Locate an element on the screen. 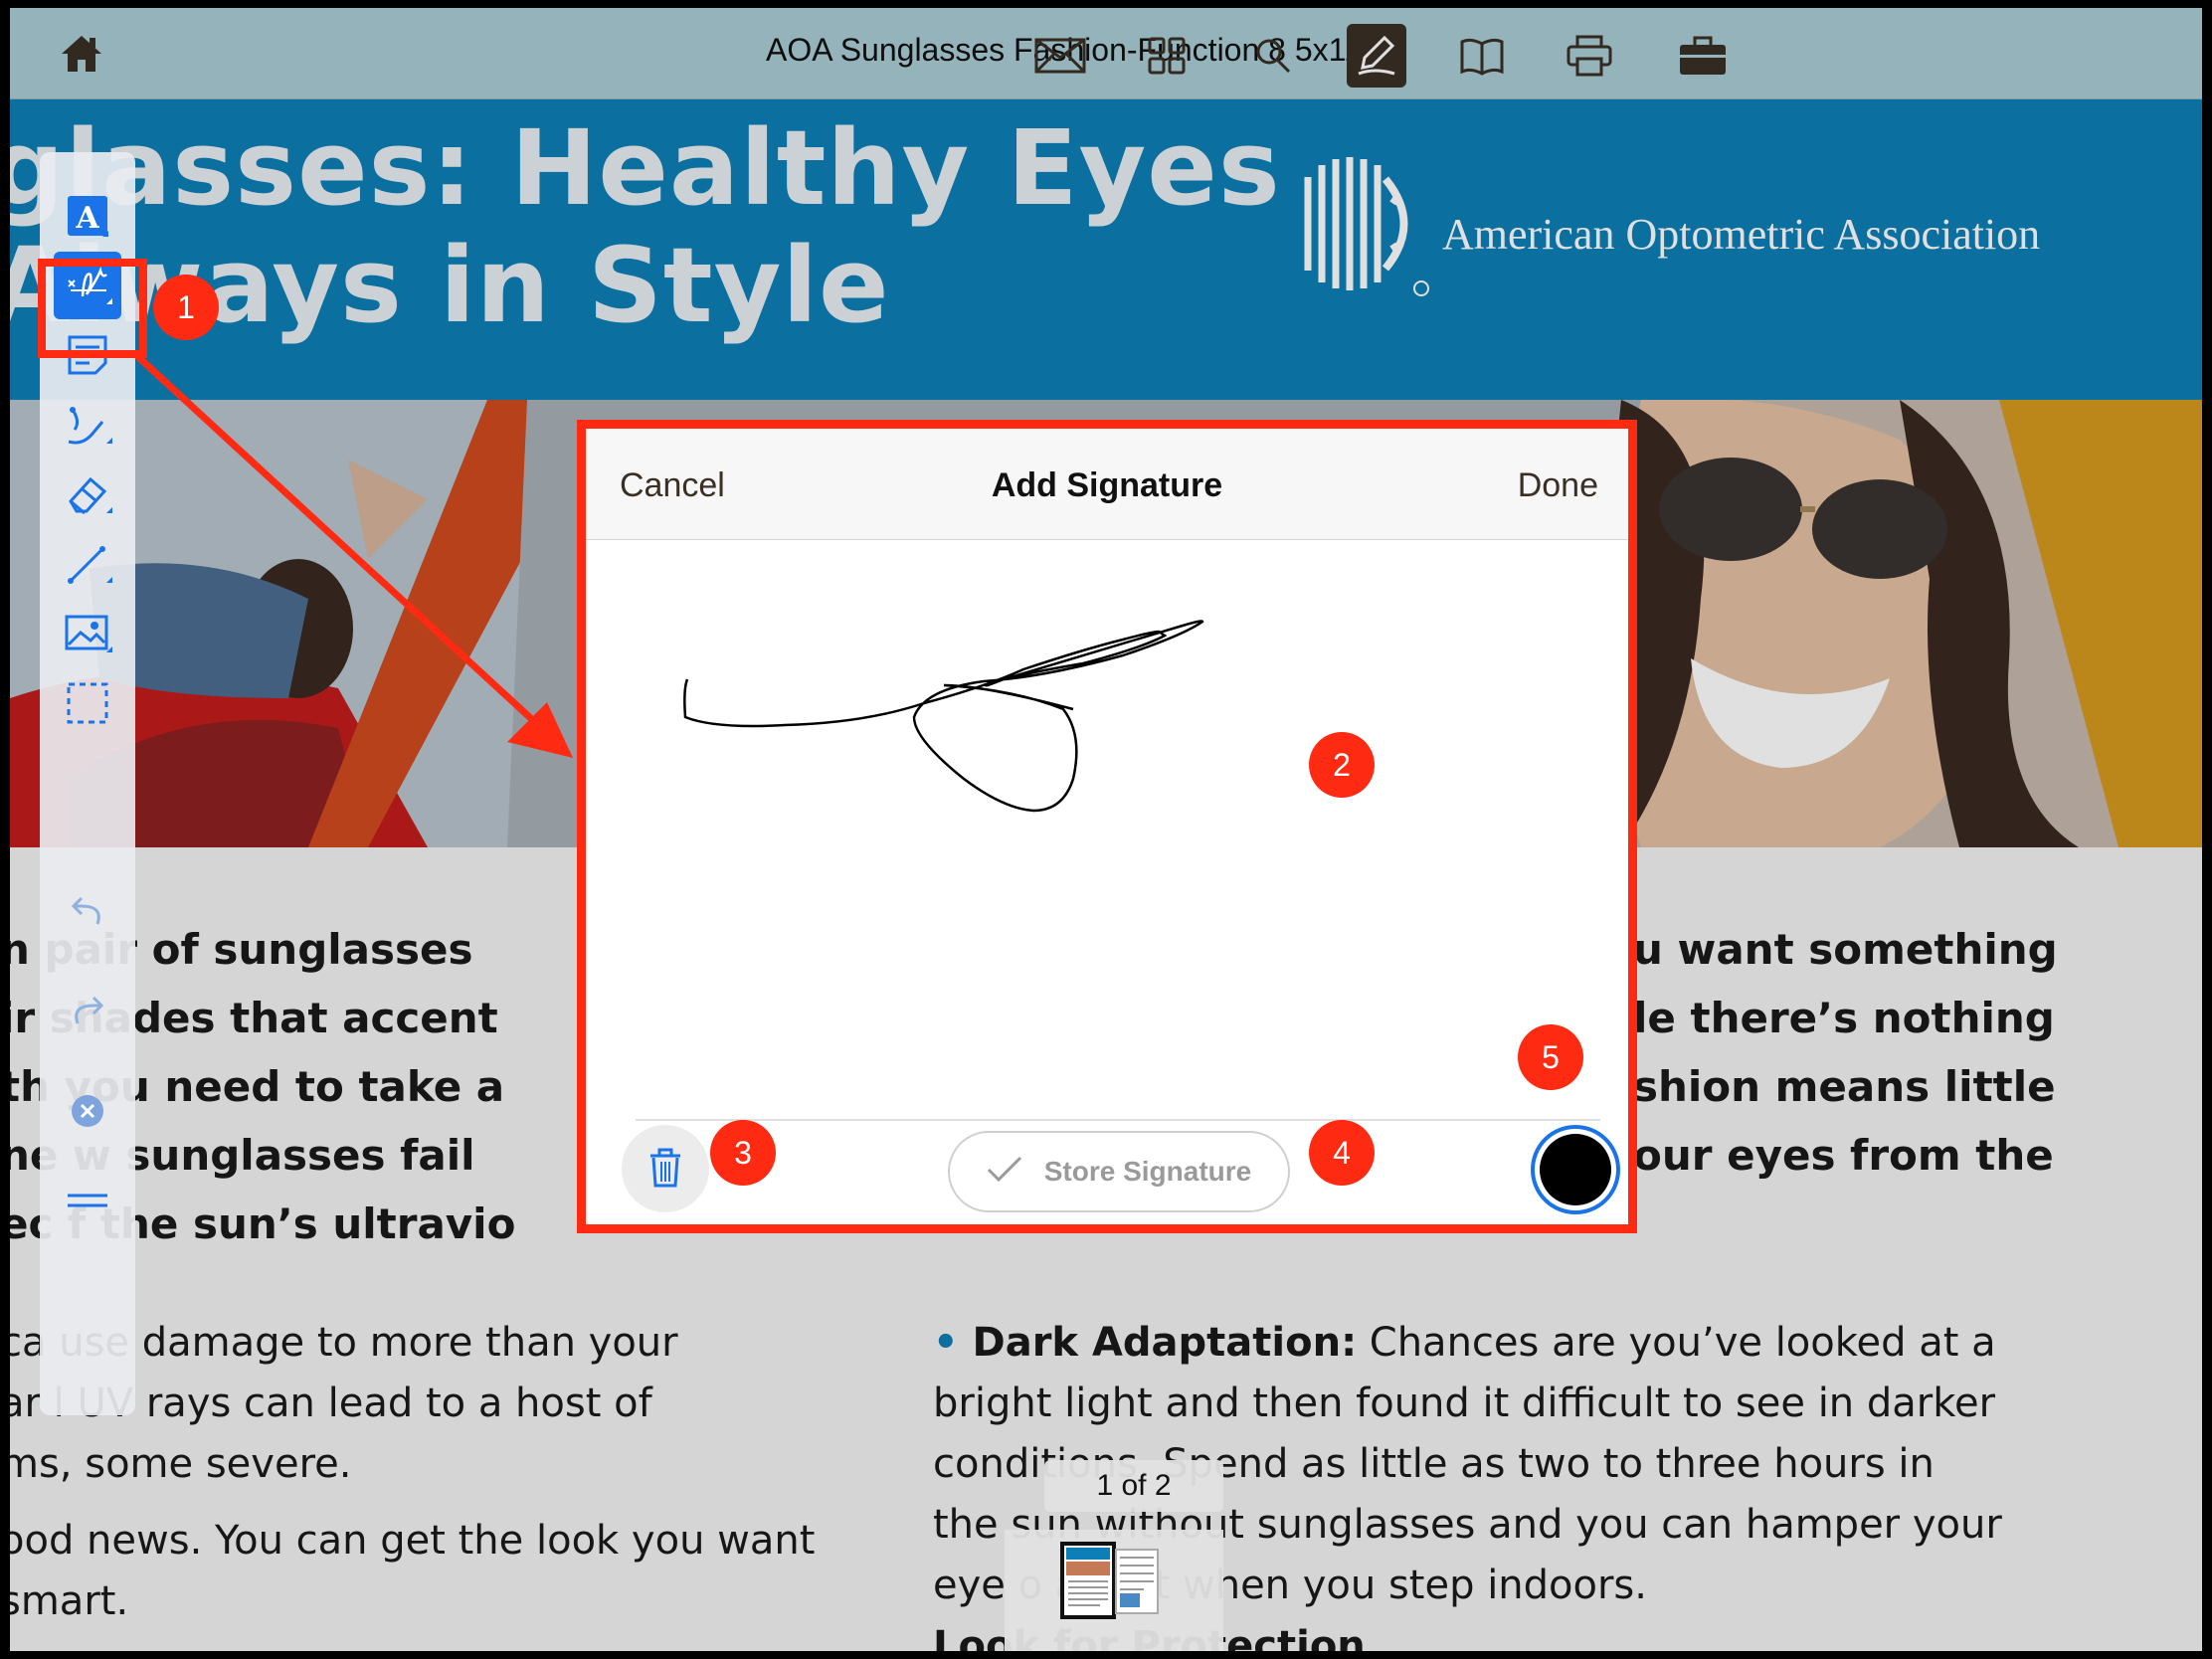  ink-color-button is located at coordinates (1575, 1169).